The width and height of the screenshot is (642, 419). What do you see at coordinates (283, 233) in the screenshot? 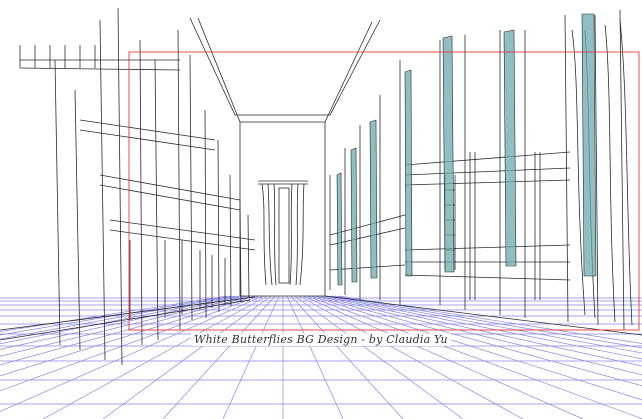
I see `back-window` at bounding box center [283, 233].